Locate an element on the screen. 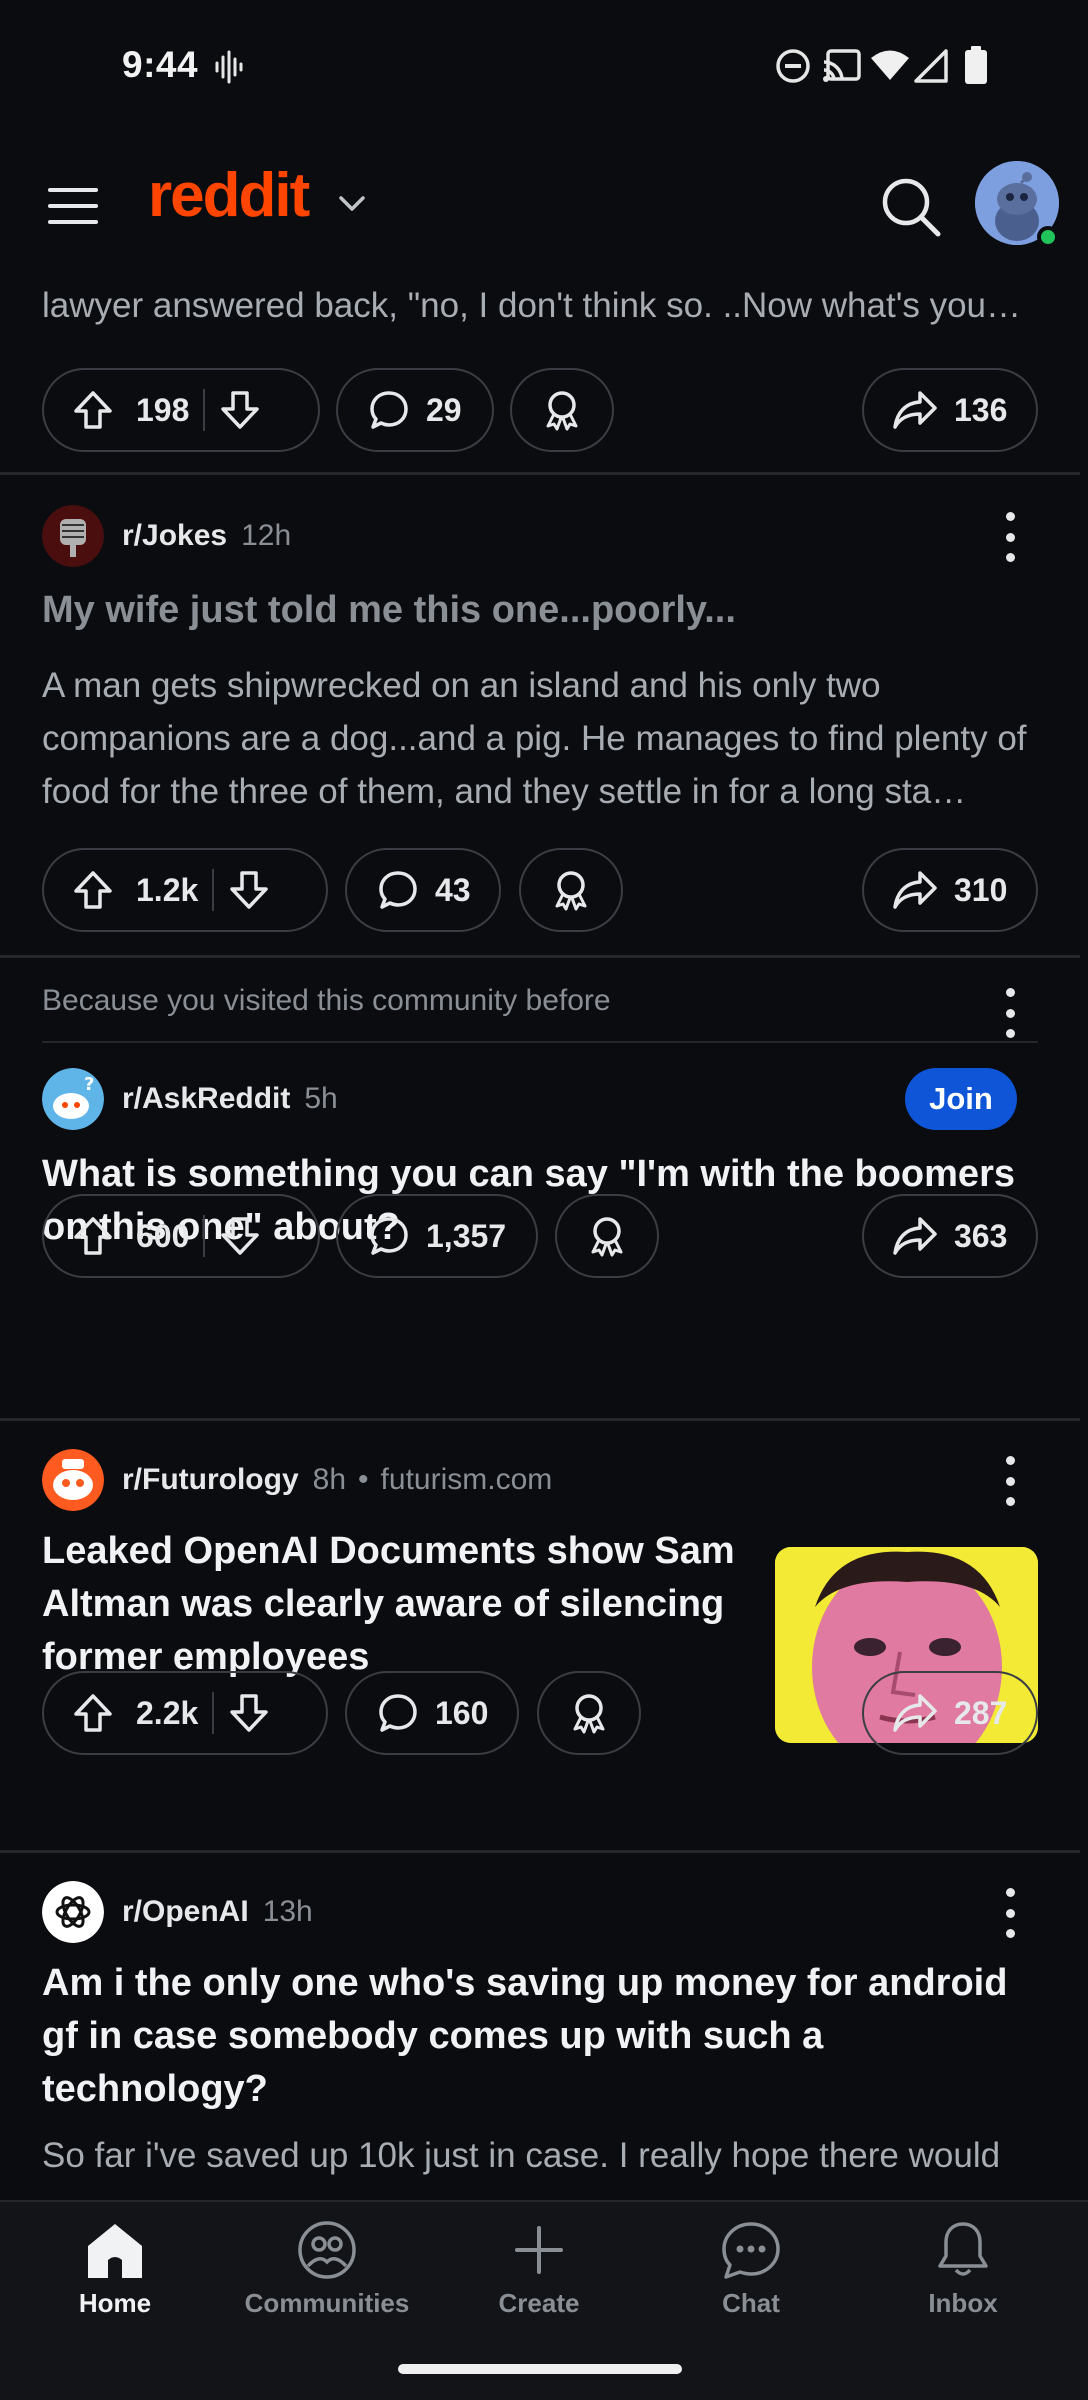  comments-button: 1,357 is located at coordinates (437, 1236).